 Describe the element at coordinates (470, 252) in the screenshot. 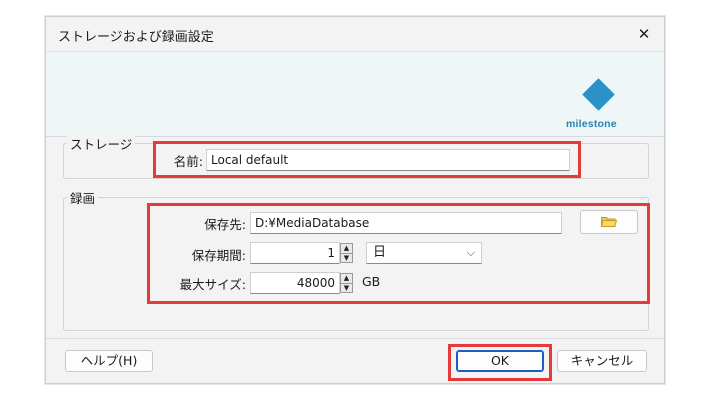

I see `chevron-down-icon: ⌵` at that location.